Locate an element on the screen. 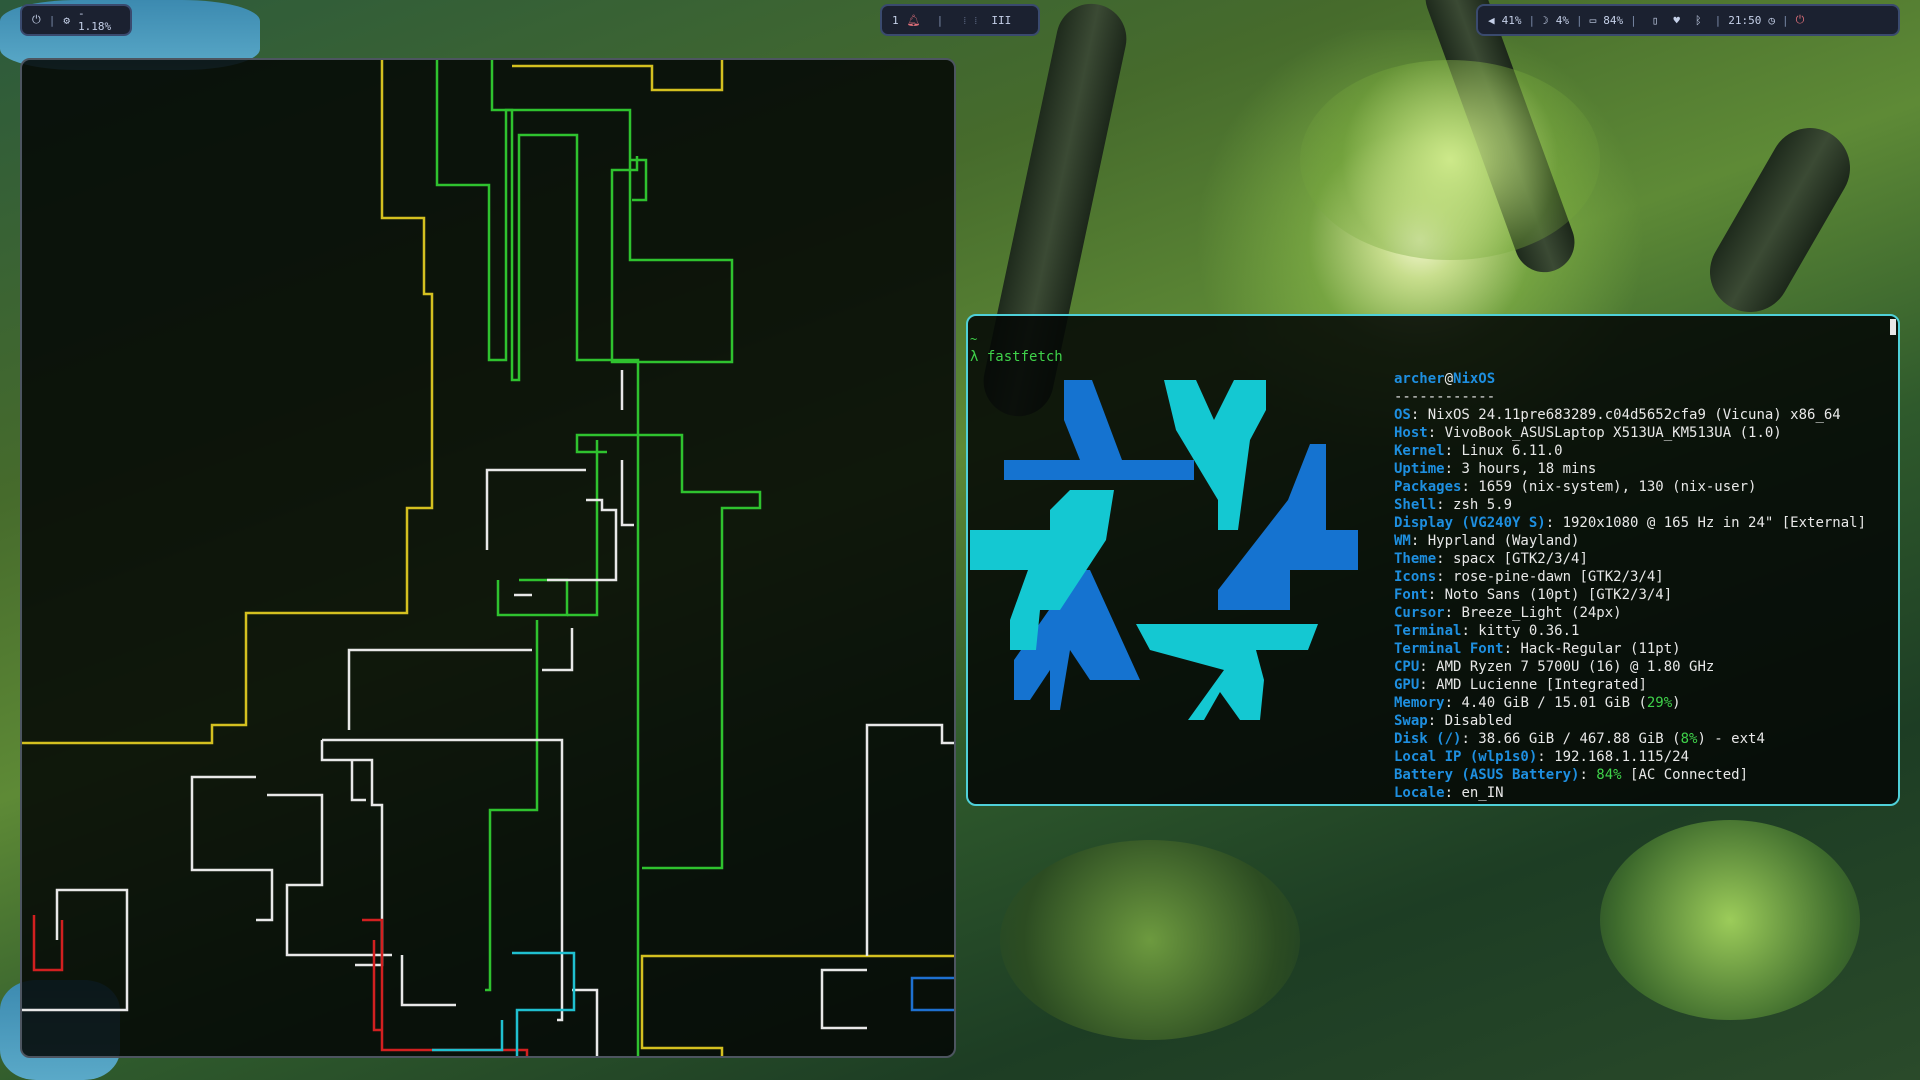  info-value: spacx [GTK2/3/4] is located at coordinates (1520, 559).